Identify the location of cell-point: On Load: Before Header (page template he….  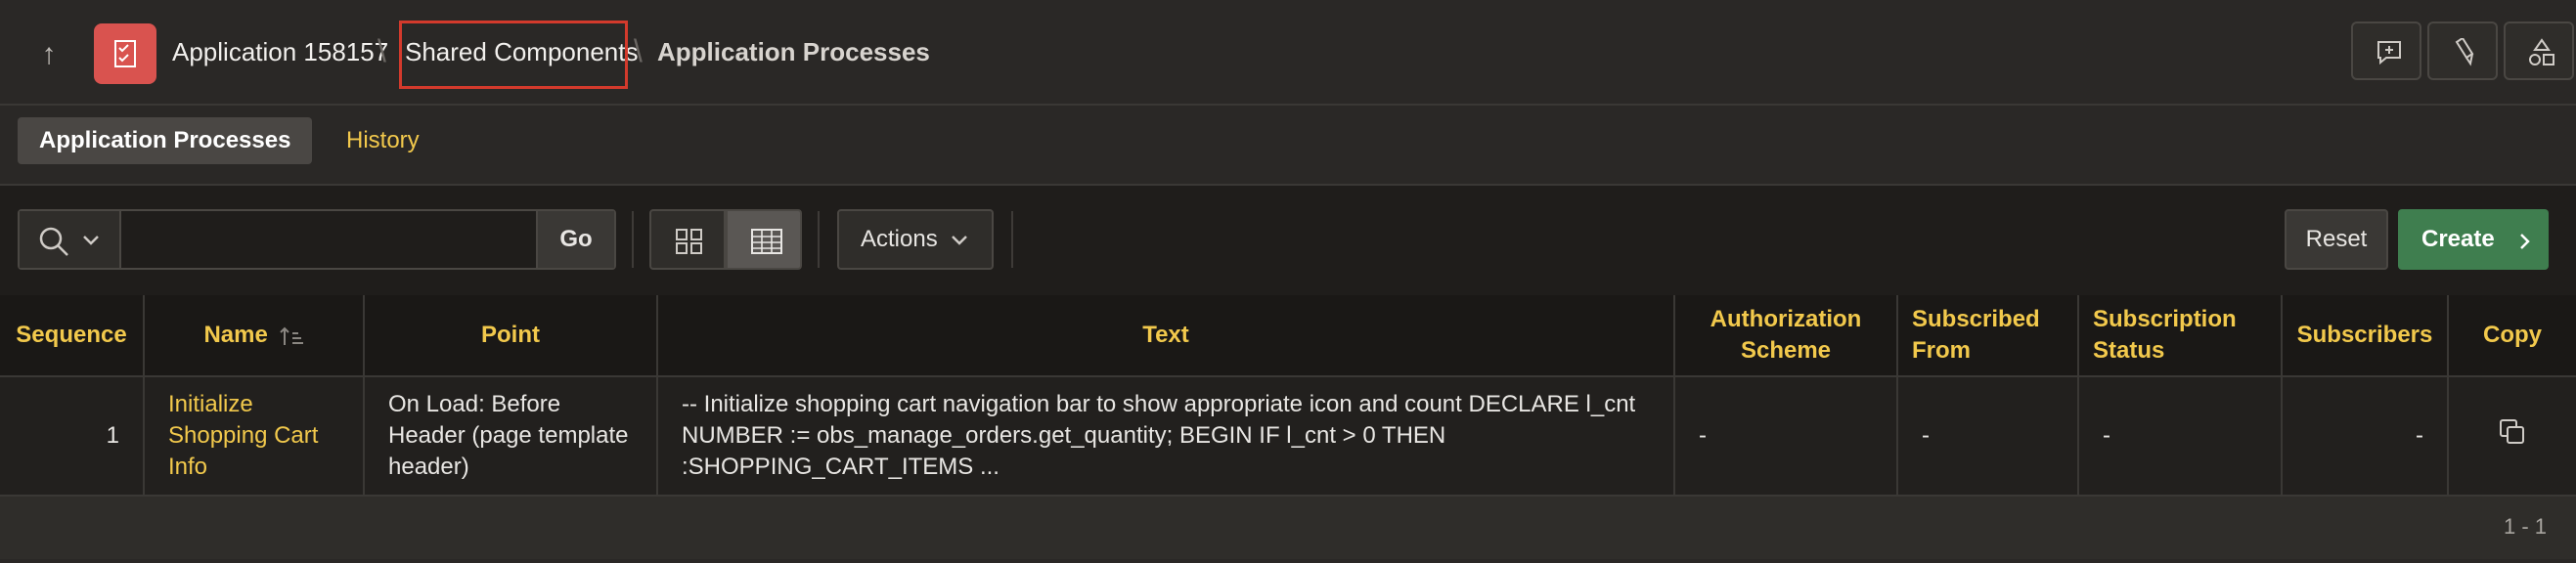
(511, 435).